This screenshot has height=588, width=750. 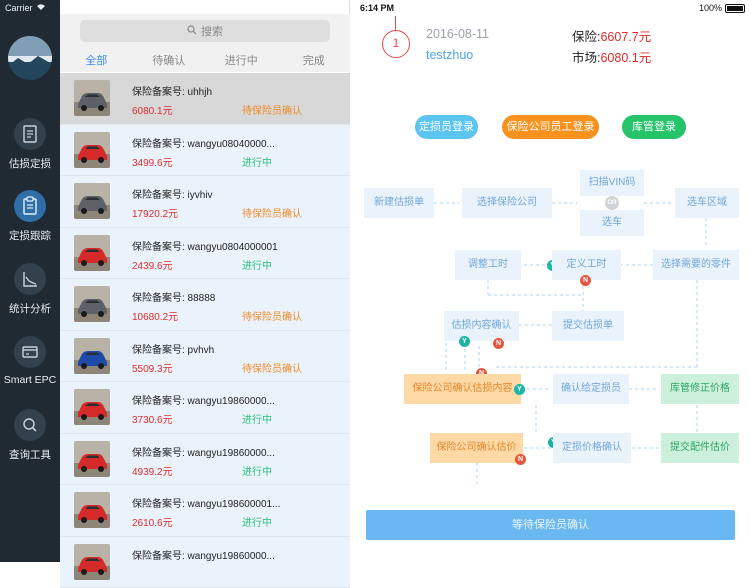 I want to click on rail-item-smart-epc: Smart EPC, so click(x=30, y=361).